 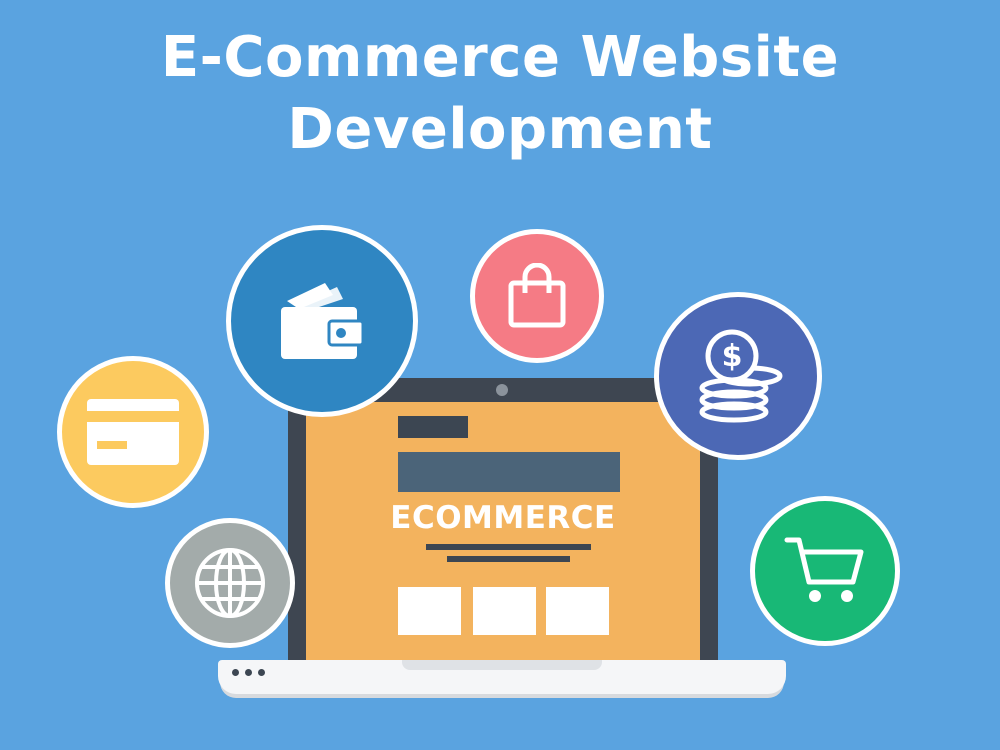 I want to click on laptop-notch, so click(x=502, y=665).